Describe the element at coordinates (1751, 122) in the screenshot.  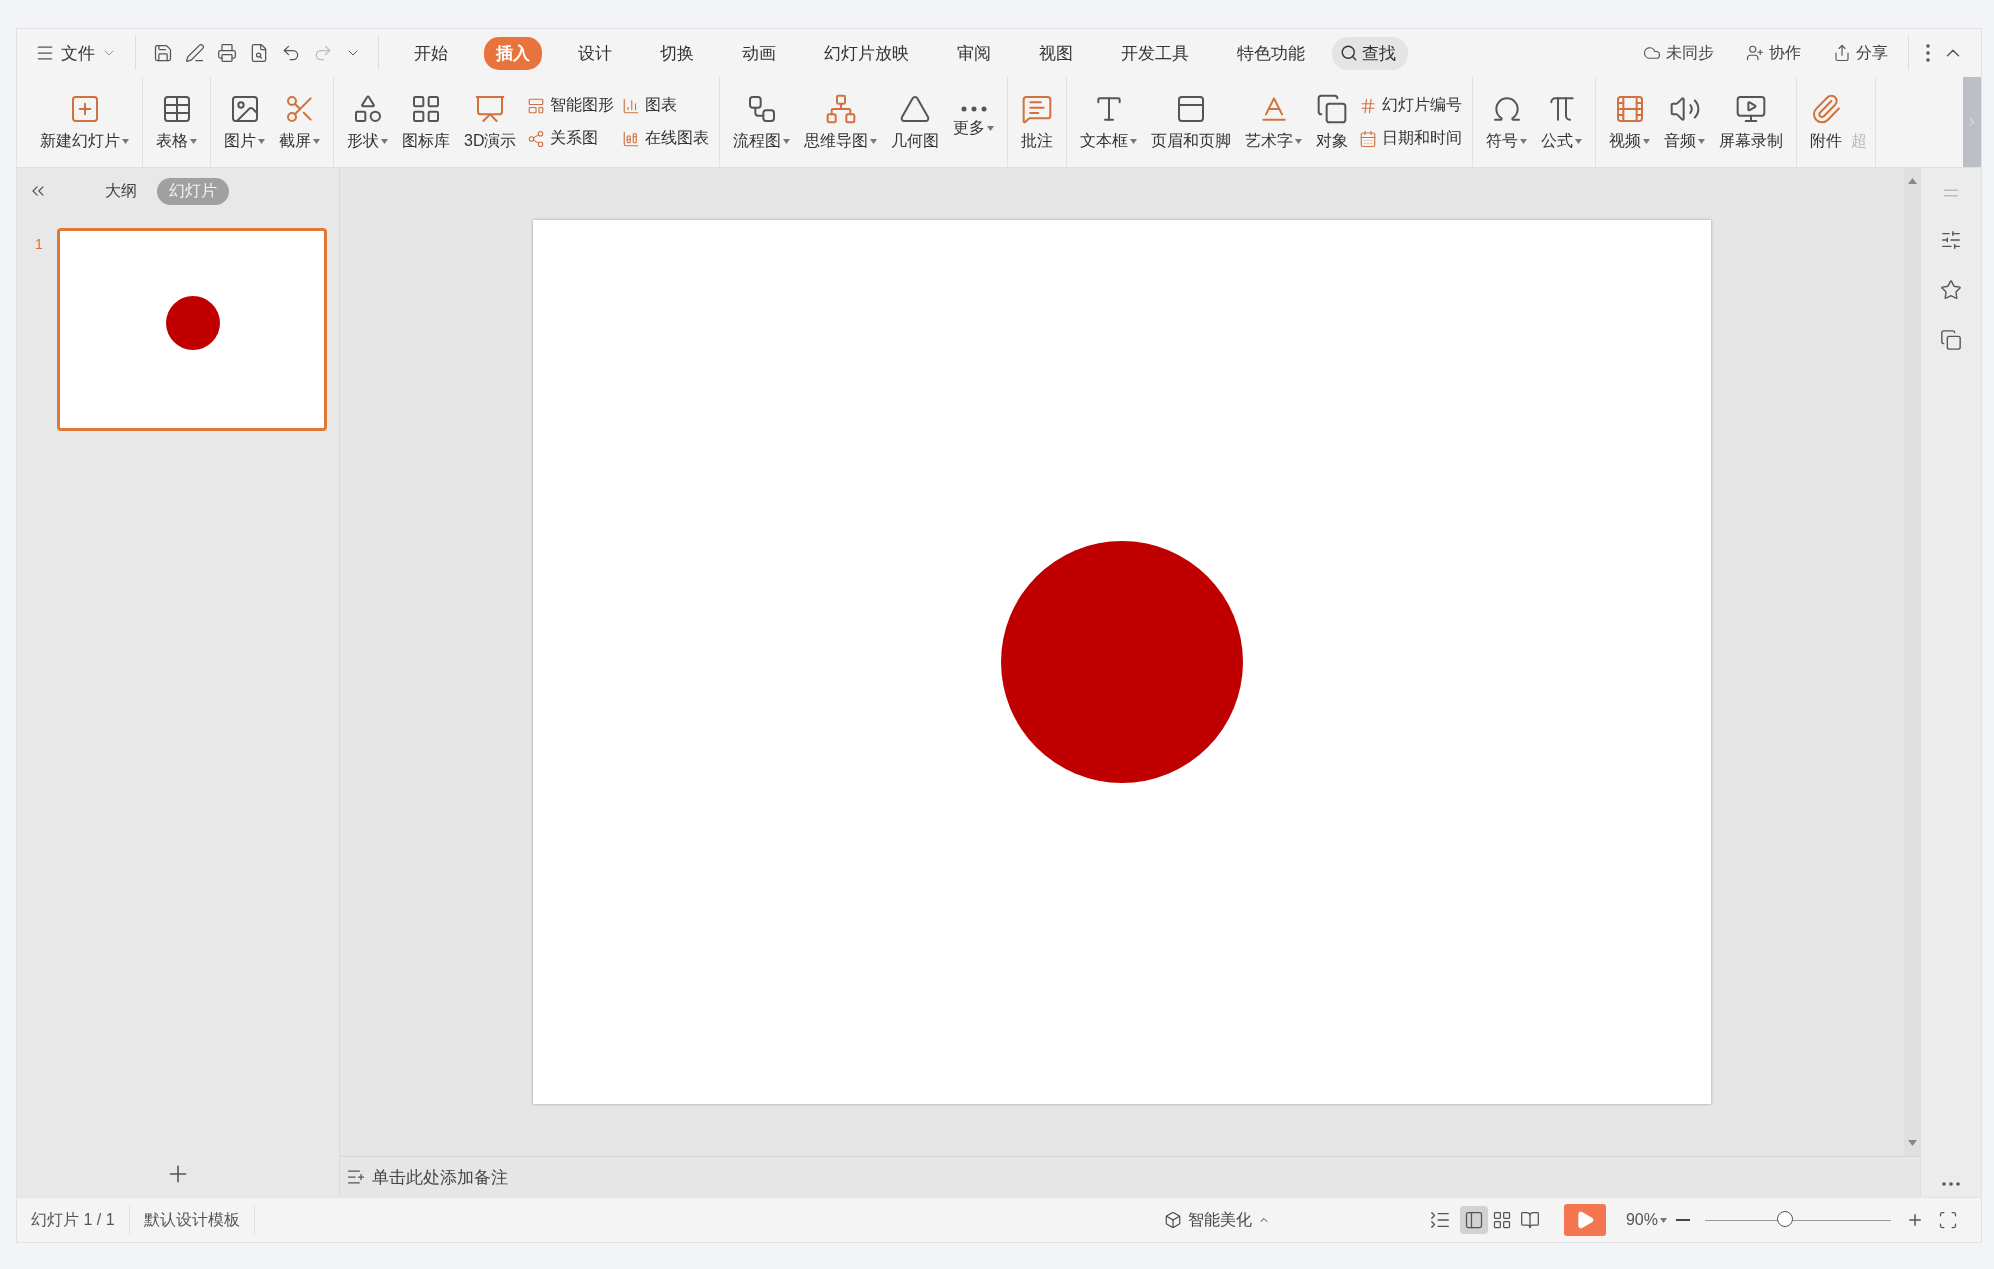
I see `ribbon-button: 屏幕录制` at that location.